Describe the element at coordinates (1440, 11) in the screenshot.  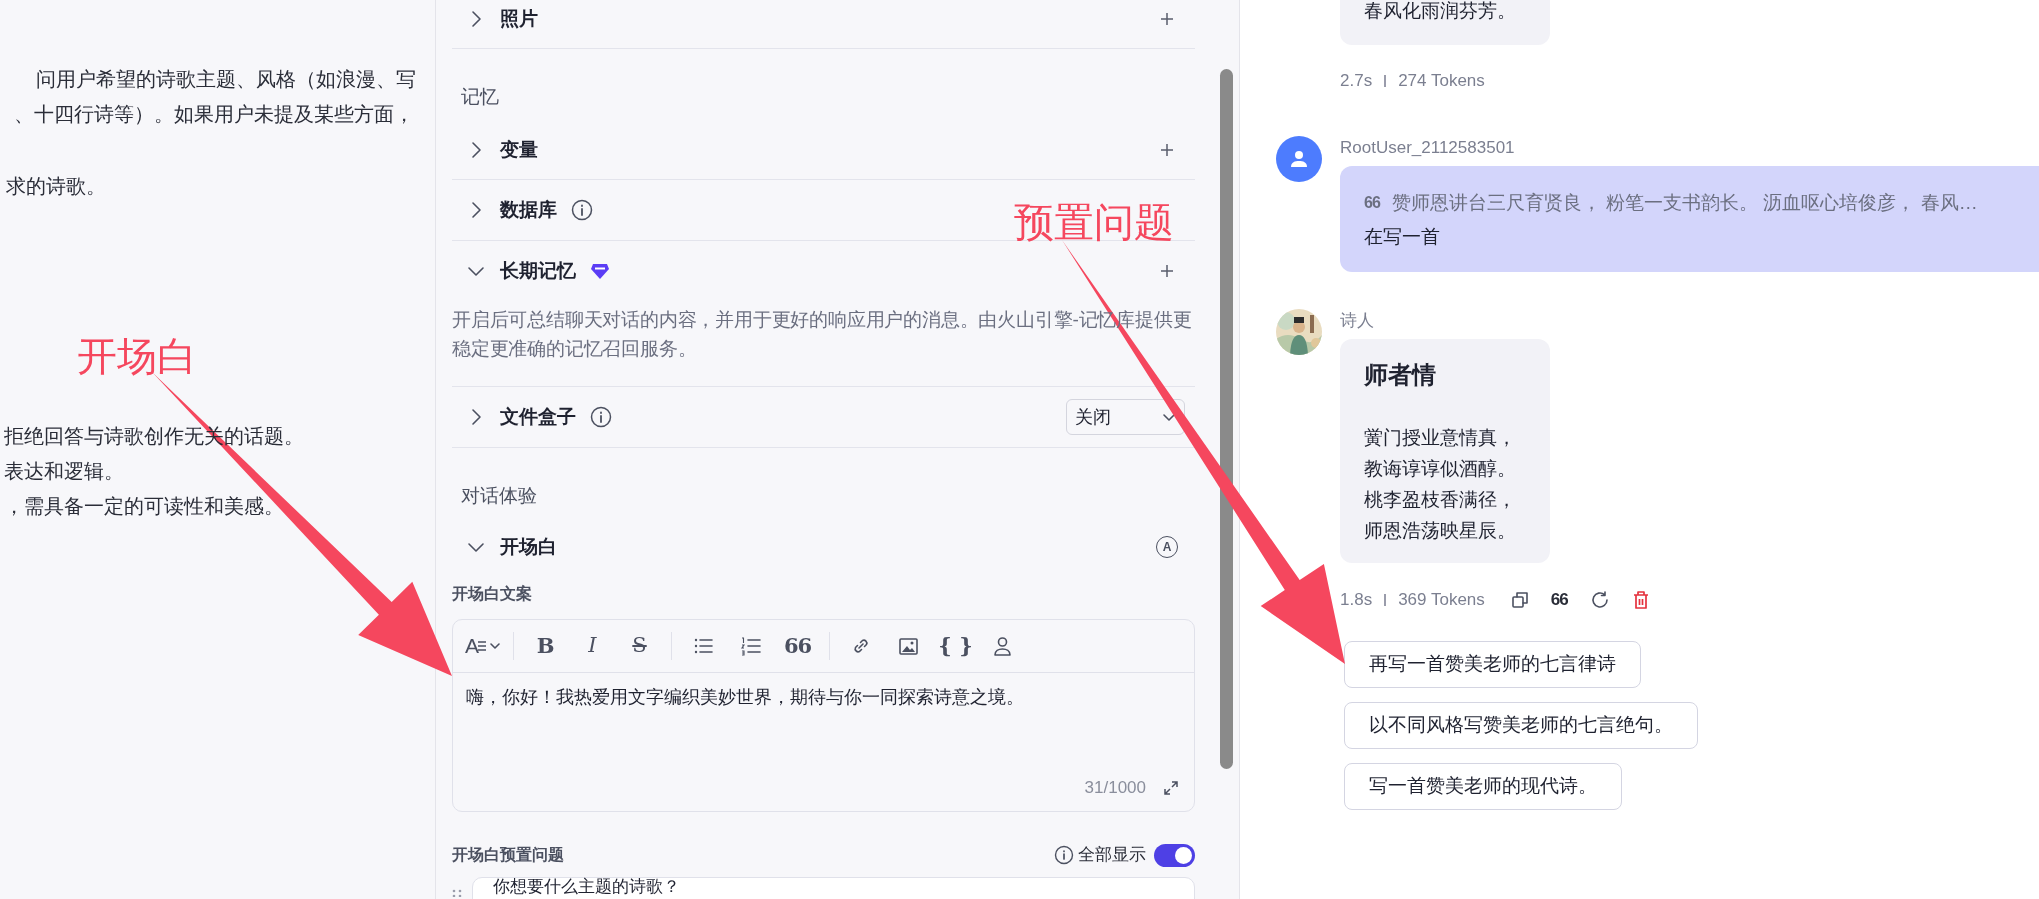
I see `poem-line: 春风化雨润芬芳。` at that location.